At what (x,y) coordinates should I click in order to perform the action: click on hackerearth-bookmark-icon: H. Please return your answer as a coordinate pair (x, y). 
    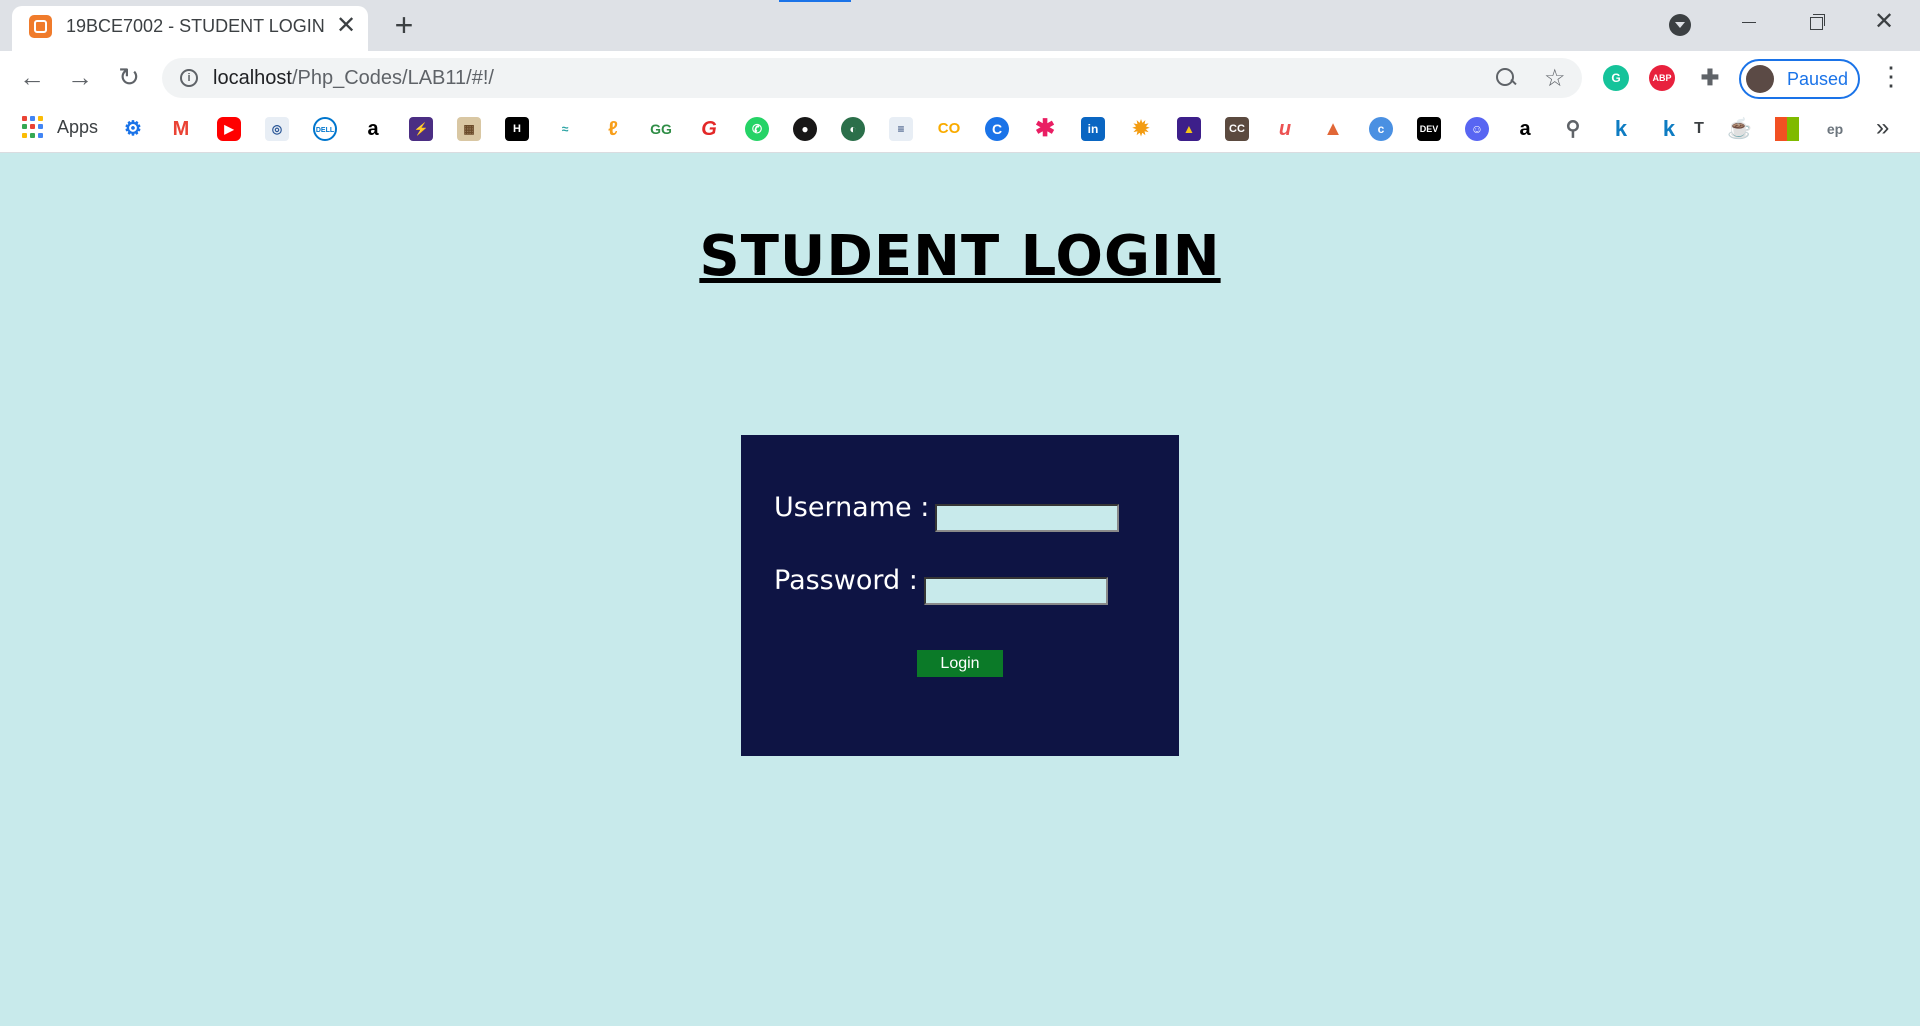
    Looking at the image, I should click on (517, 129).